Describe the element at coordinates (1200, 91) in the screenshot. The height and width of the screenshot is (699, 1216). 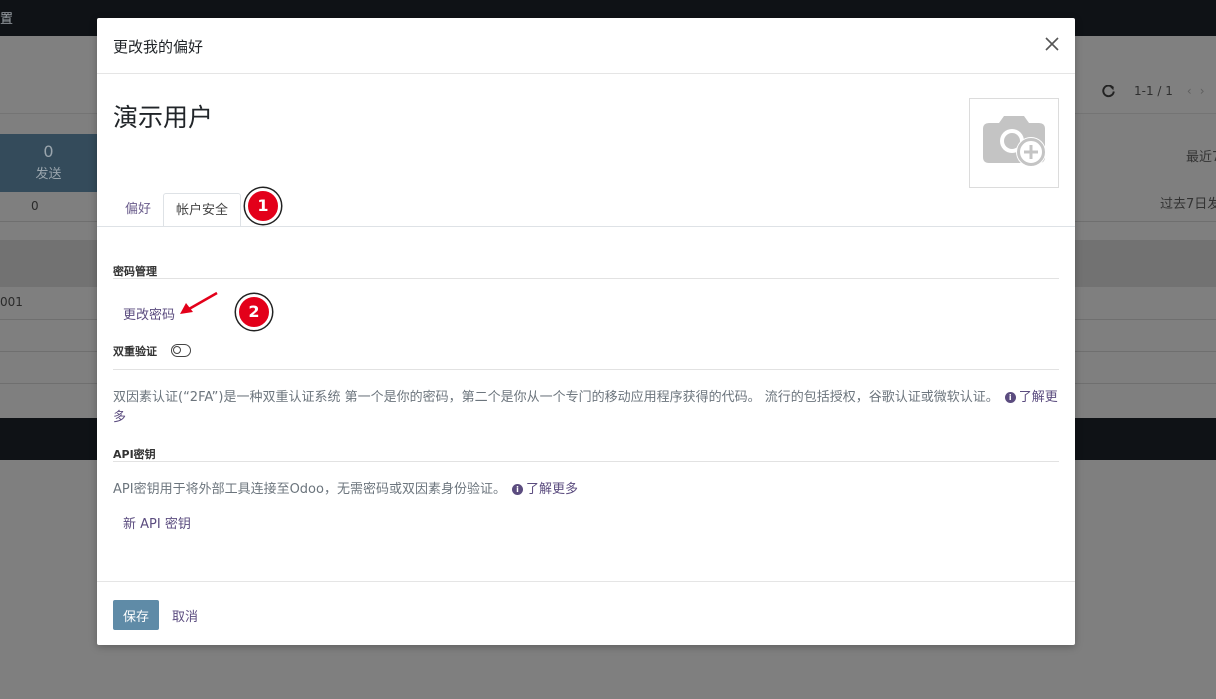
I see `pager-chevron-icons: ‹›` at that location.